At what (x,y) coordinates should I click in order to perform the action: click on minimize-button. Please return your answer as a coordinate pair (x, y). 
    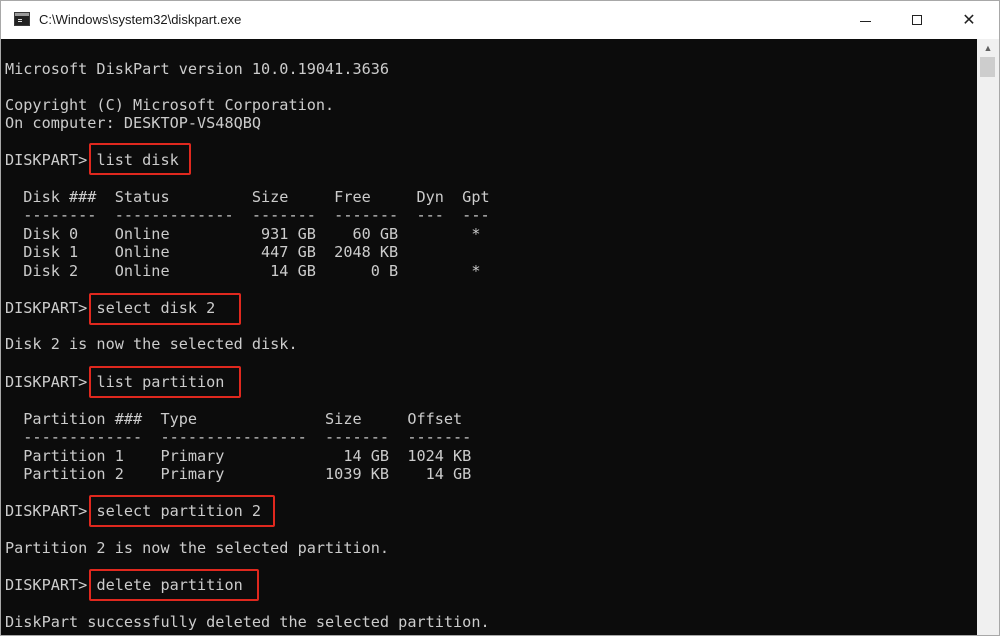
    Looking at the image, I should click on (865, 20).